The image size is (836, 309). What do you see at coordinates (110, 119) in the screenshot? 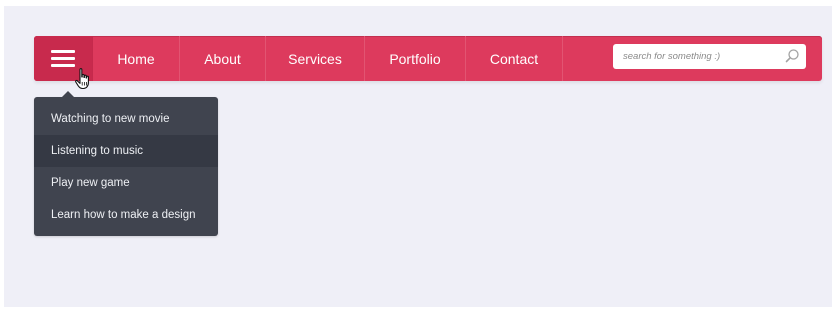
I see `dropdown-item-label: Watching to new movie` at bounding box center [110, 119].